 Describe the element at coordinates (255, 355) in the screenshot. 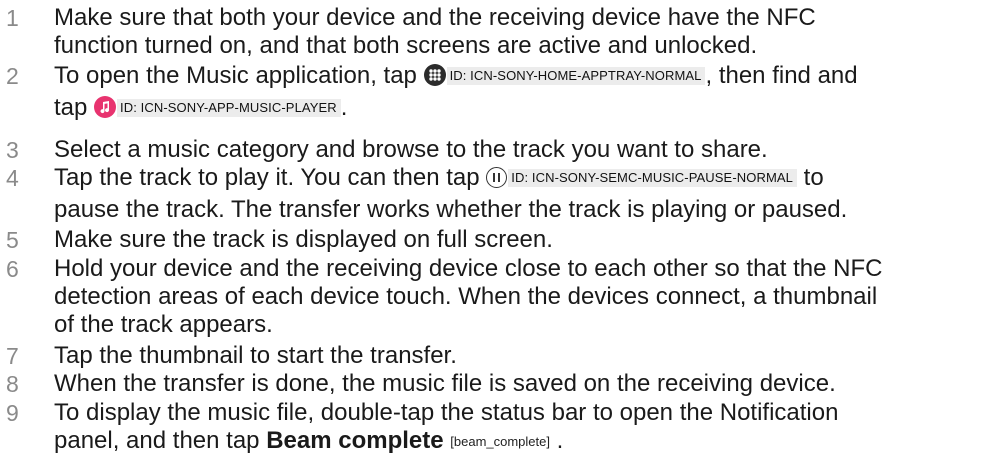

I see `step-line: Tap the thumbnail to start the transfer.` at that location.